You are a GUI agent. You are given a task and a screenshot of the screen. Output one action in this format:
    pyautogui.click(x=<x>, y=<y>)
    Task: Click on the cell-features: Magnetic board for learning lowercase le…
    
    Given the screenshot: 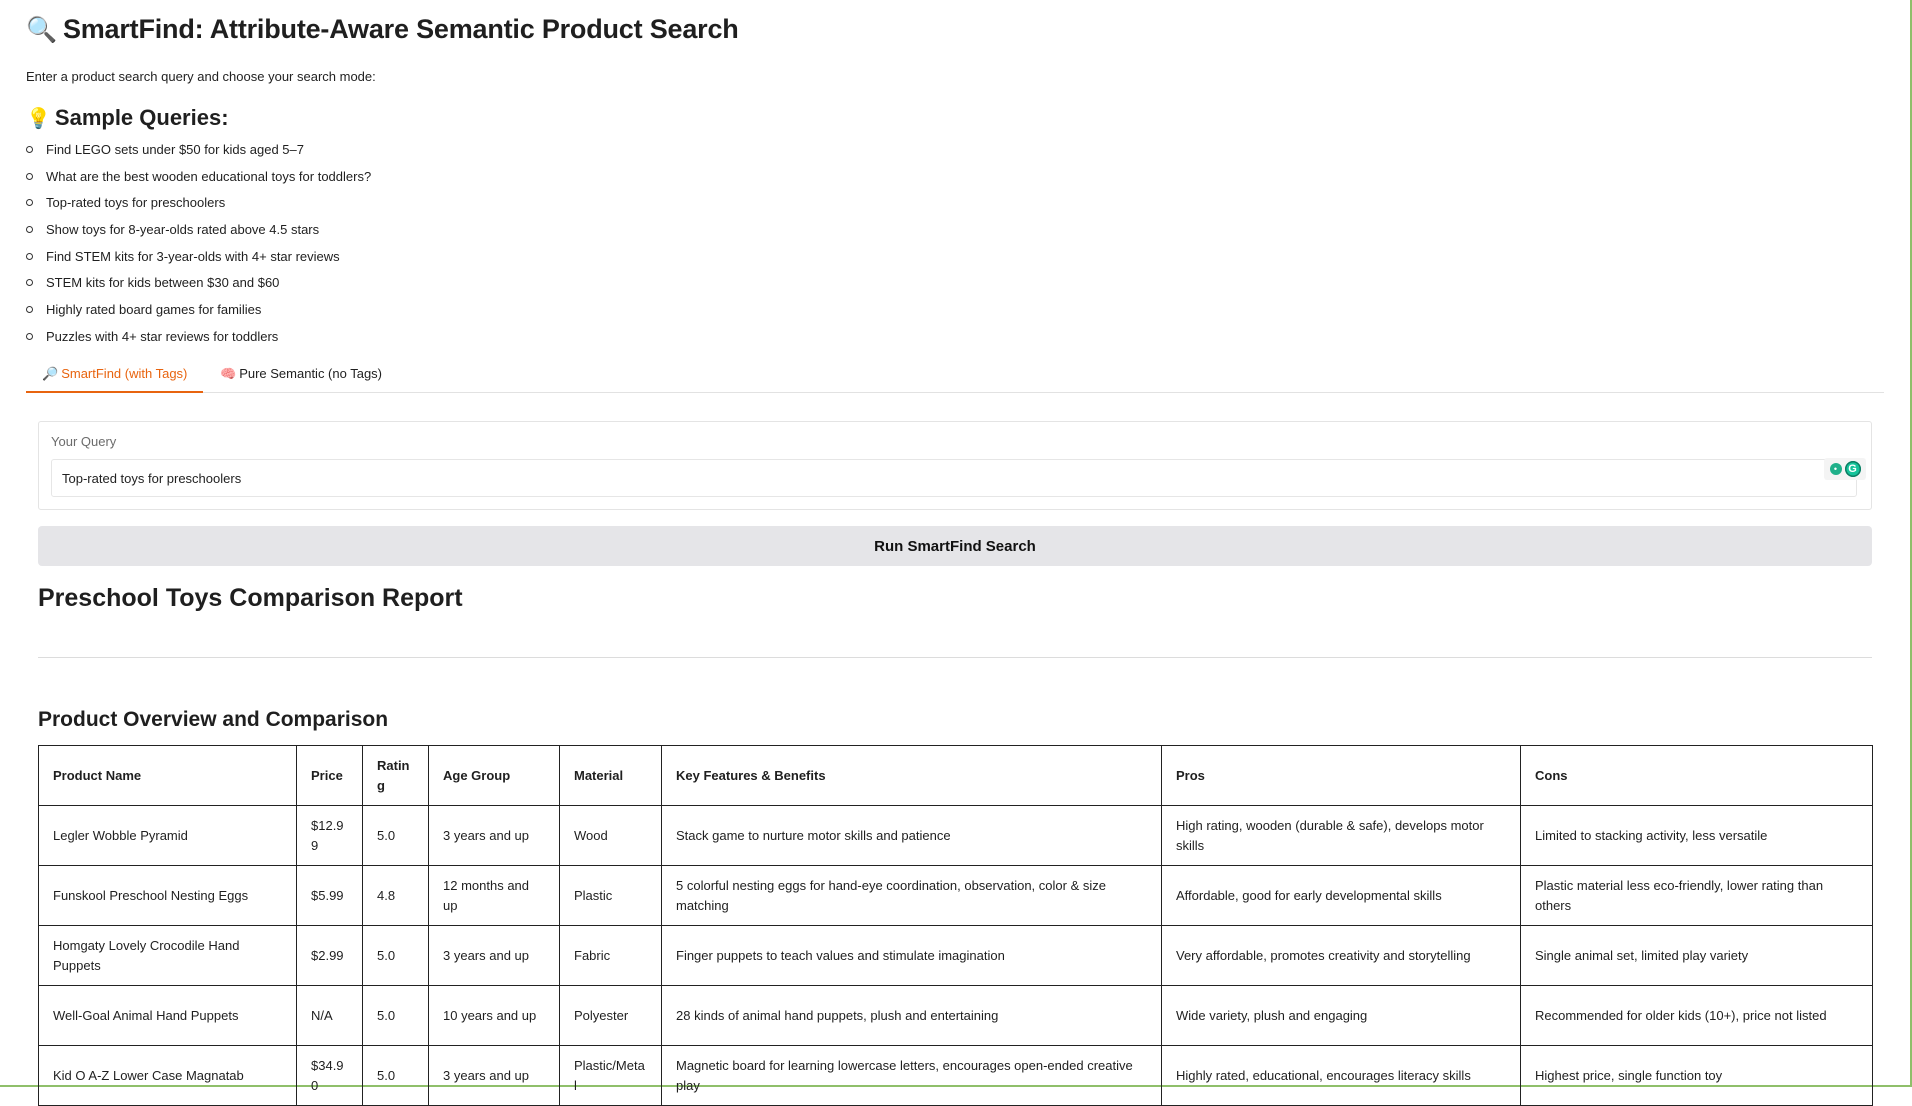 What is the action you would take?
    pyautogui.click(x=911, y=1075)
    